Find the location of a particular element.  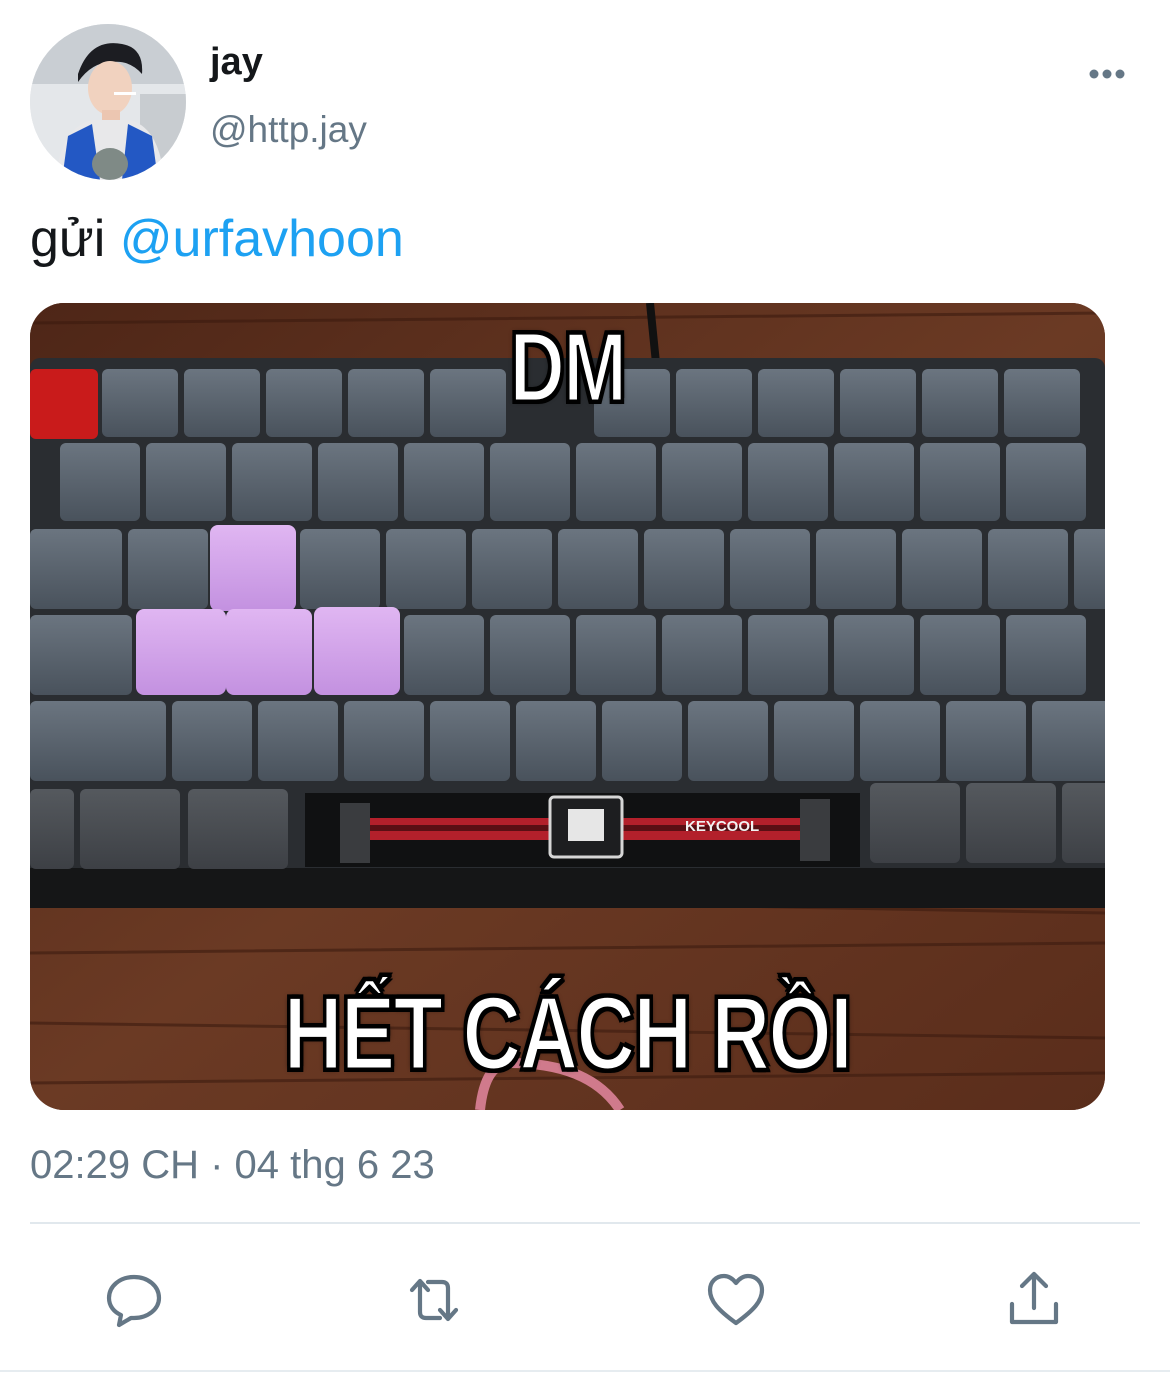

tweet-timestamp: 02:29 CH · 04 thg 6 23 is located at coordinates (232, 1165).